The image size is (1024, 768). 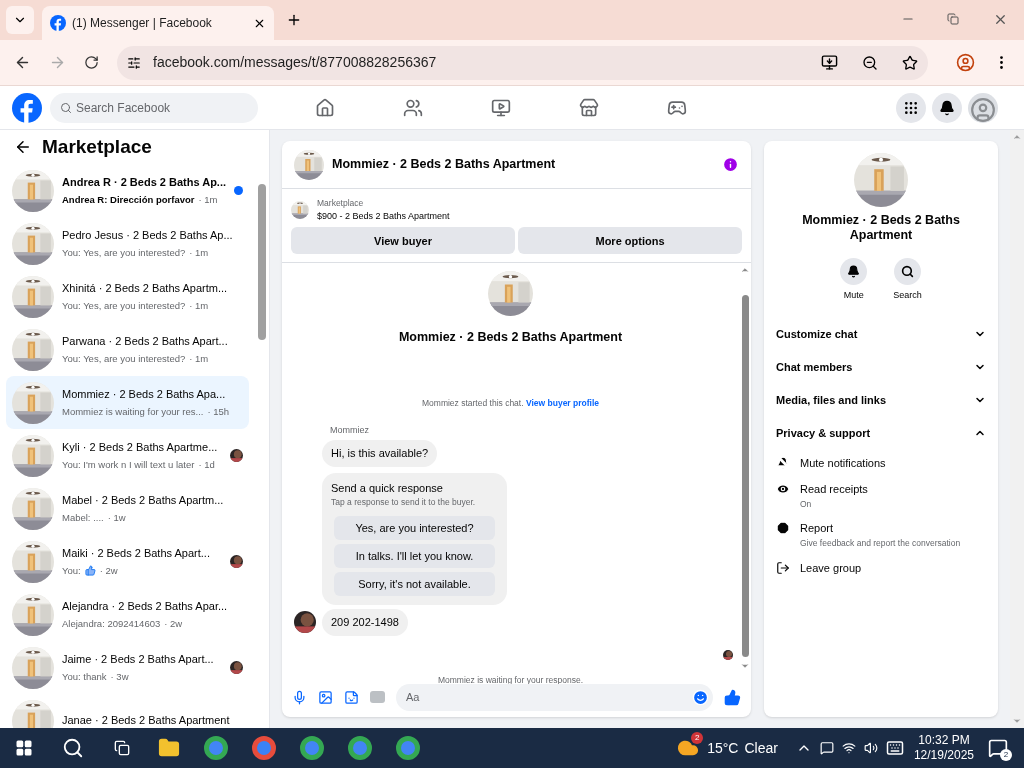 I want to click on menu-button, so click(x=911, y=107).